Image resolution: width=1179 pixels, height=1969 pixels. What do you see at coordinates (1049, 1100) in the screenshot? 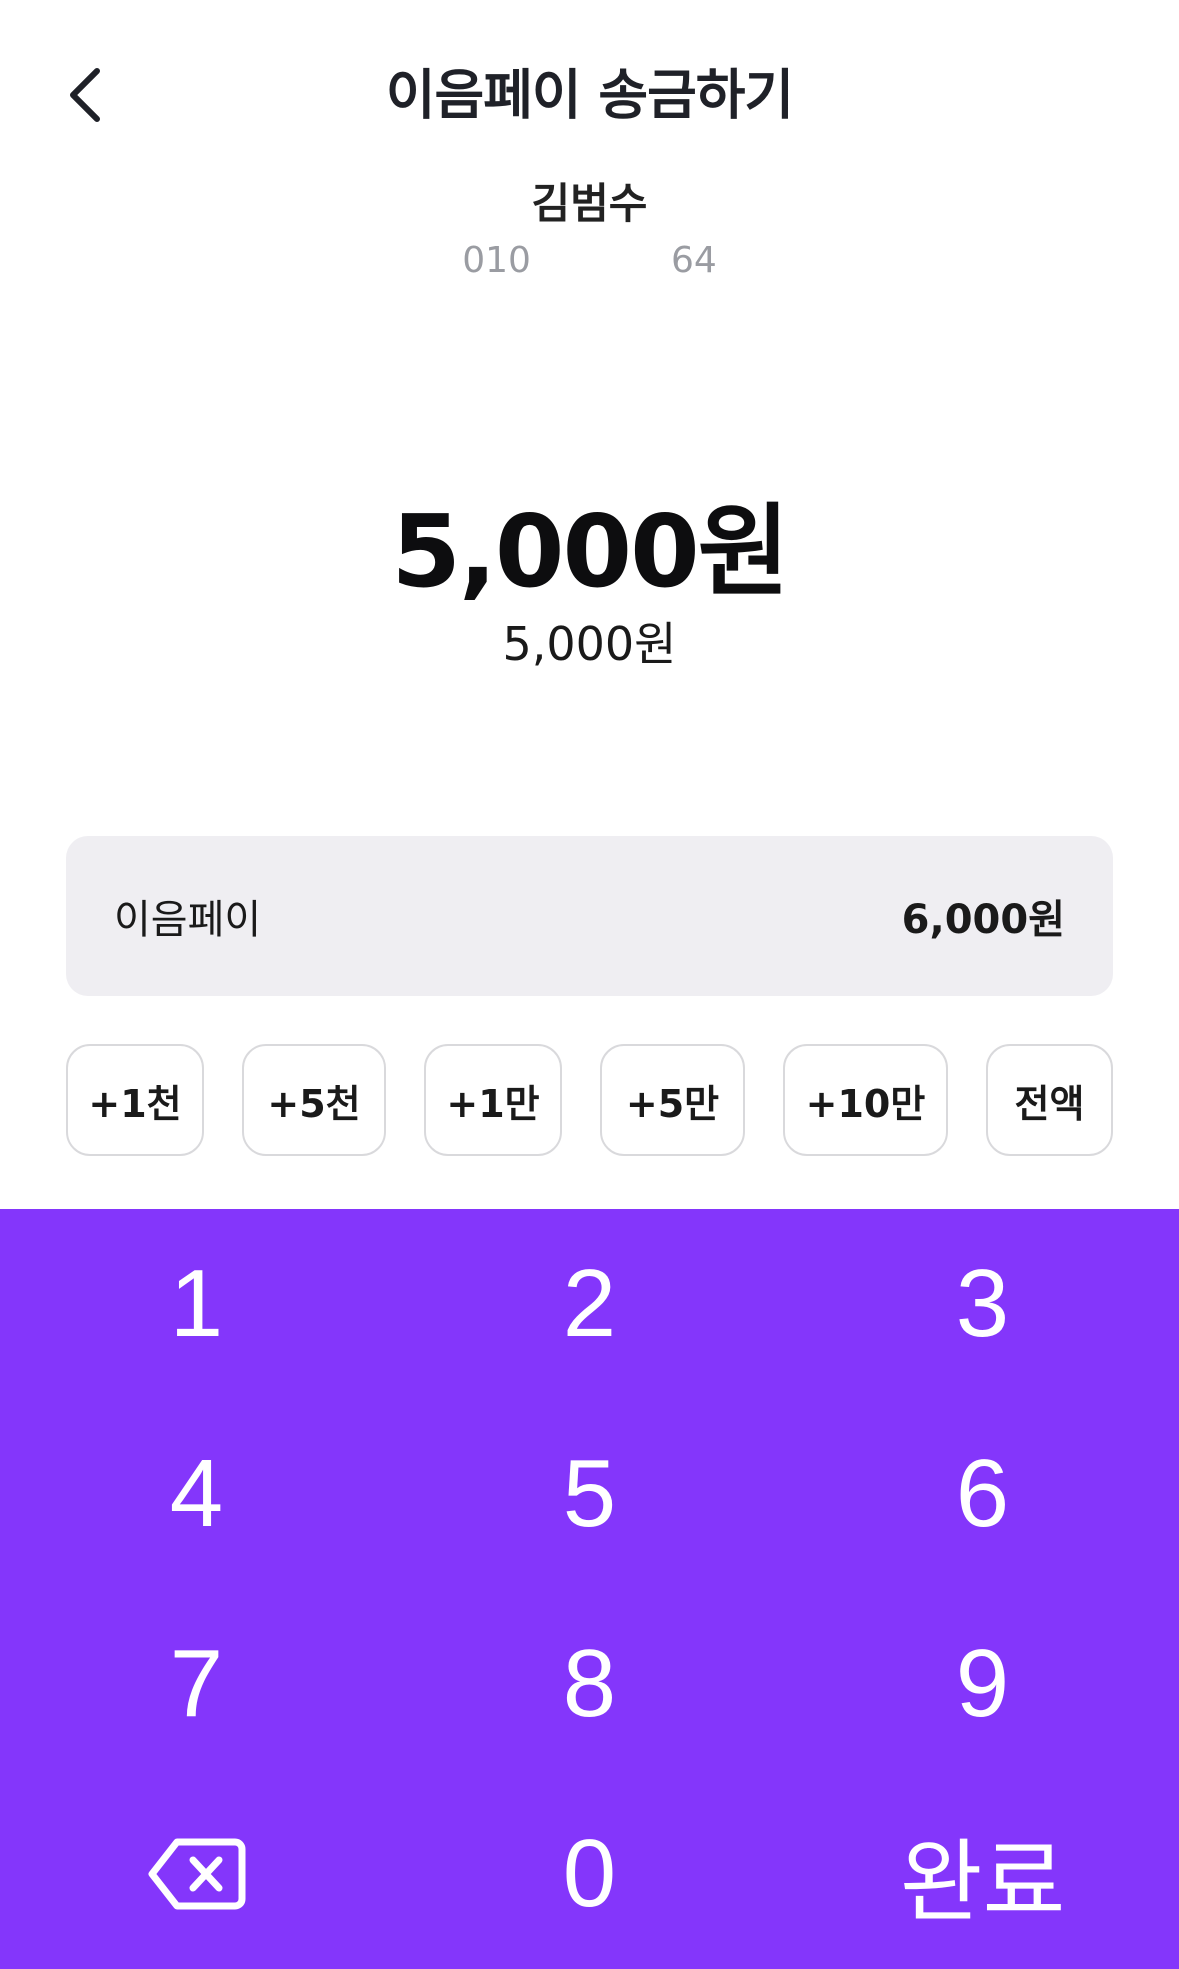
I see `quick-all-button: 전액` at bounding box center [1049, 1100].